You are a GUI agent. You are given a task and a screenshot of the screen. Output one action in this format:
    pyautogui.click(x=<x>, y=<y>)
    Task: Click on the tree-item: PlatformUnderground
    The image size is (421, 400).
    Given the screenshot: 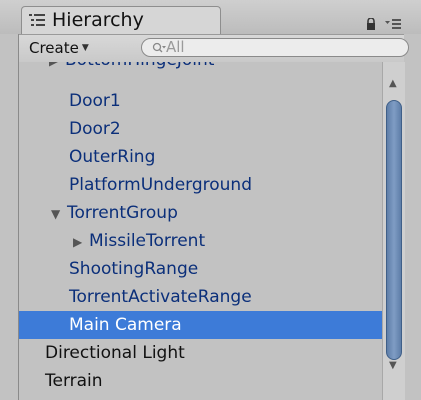 What is the action you would take?
    pyautogui.click(x=200, y=185)
    